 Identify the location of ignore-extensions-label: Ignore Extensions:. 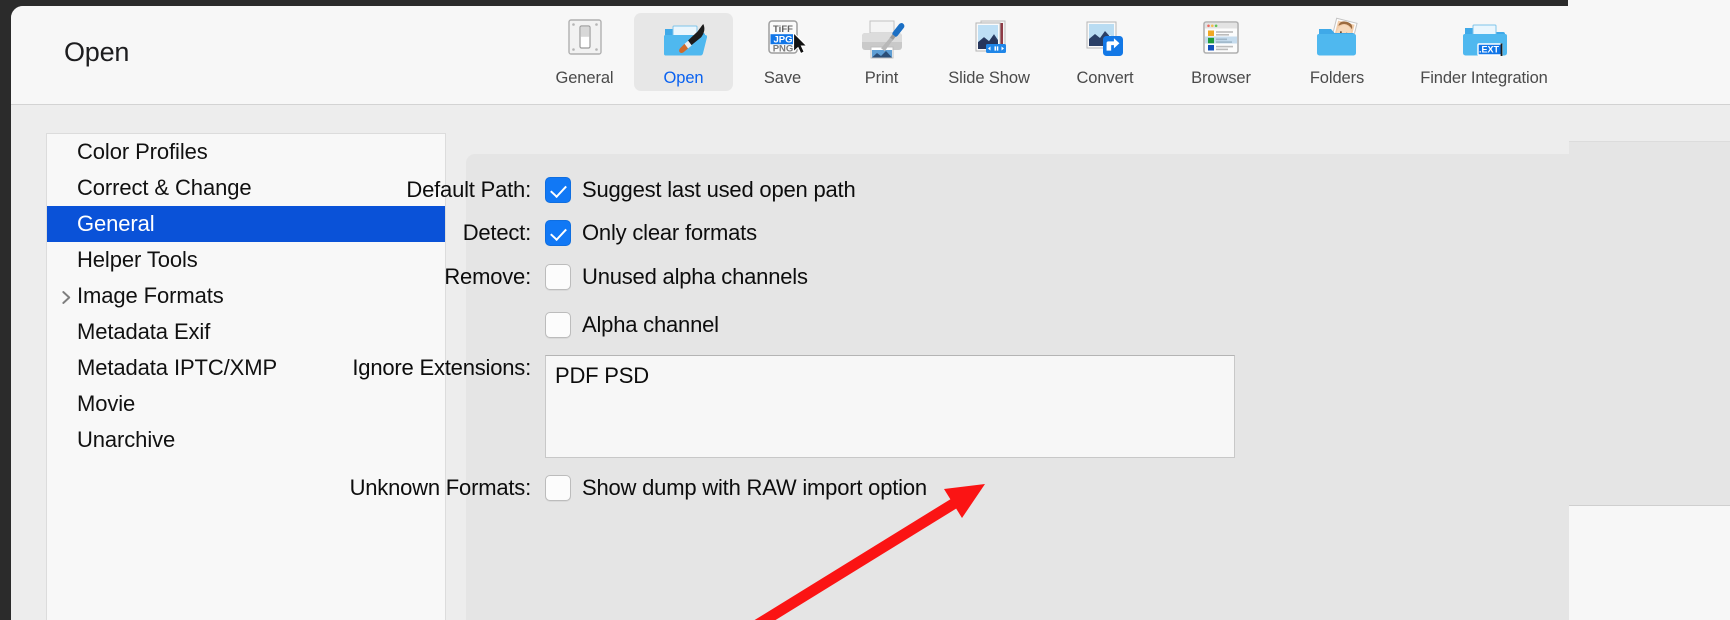
(441, 367).